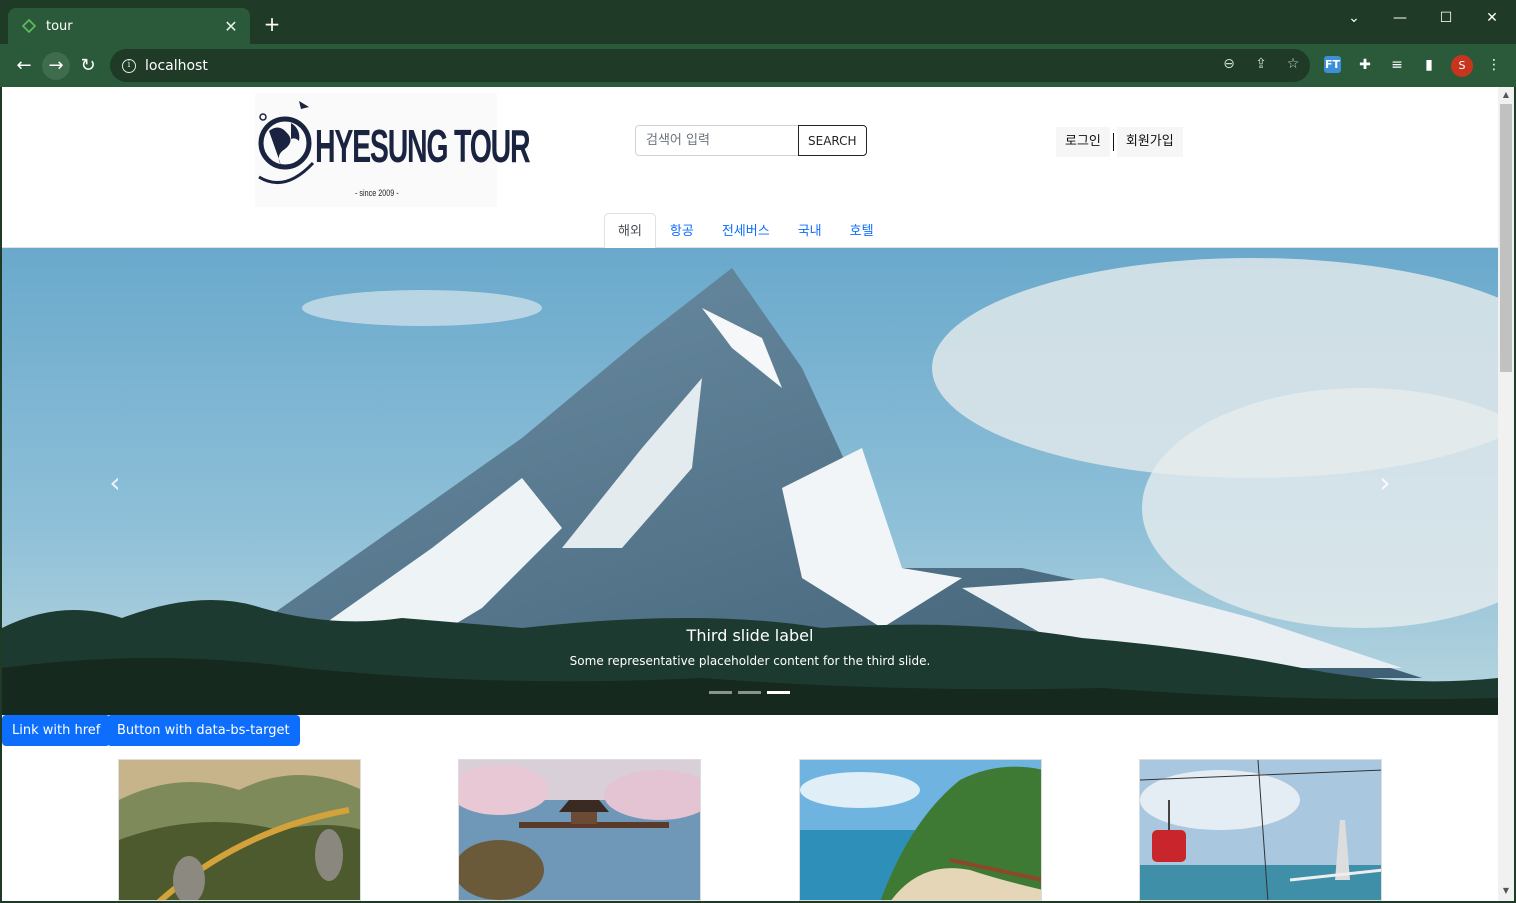 This screenshot has width=1516, height=903. Describe the element at coordinates (29, 26) in the screenshot. I see `favicon-icon` at that location.